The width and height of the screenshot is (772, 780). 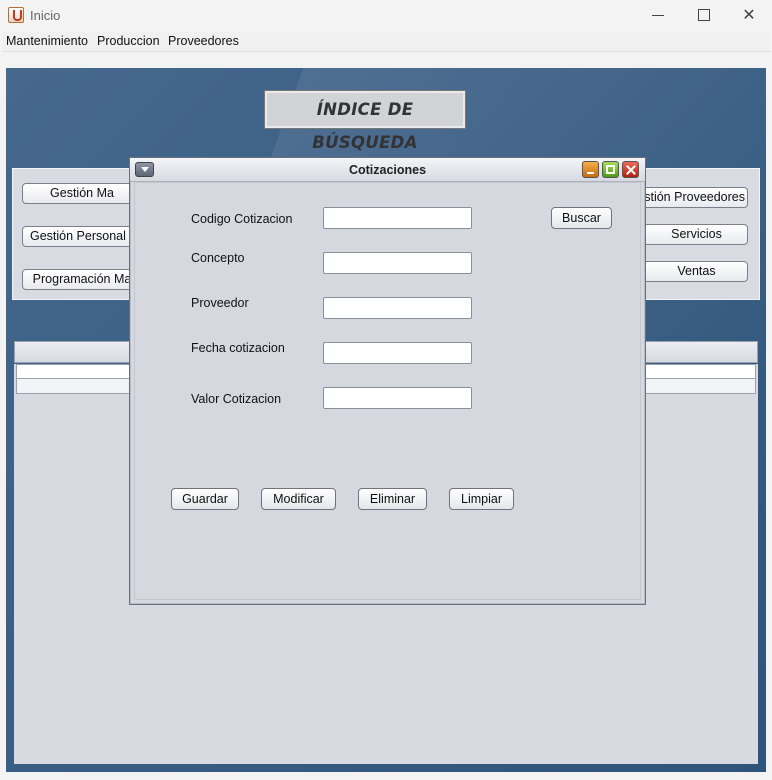 What do you see at coordinates (386, 42) in the screenshot?
I see `menu-bar: Mantenimiento Produccion Proveedores` at bounding box center [386, 42].